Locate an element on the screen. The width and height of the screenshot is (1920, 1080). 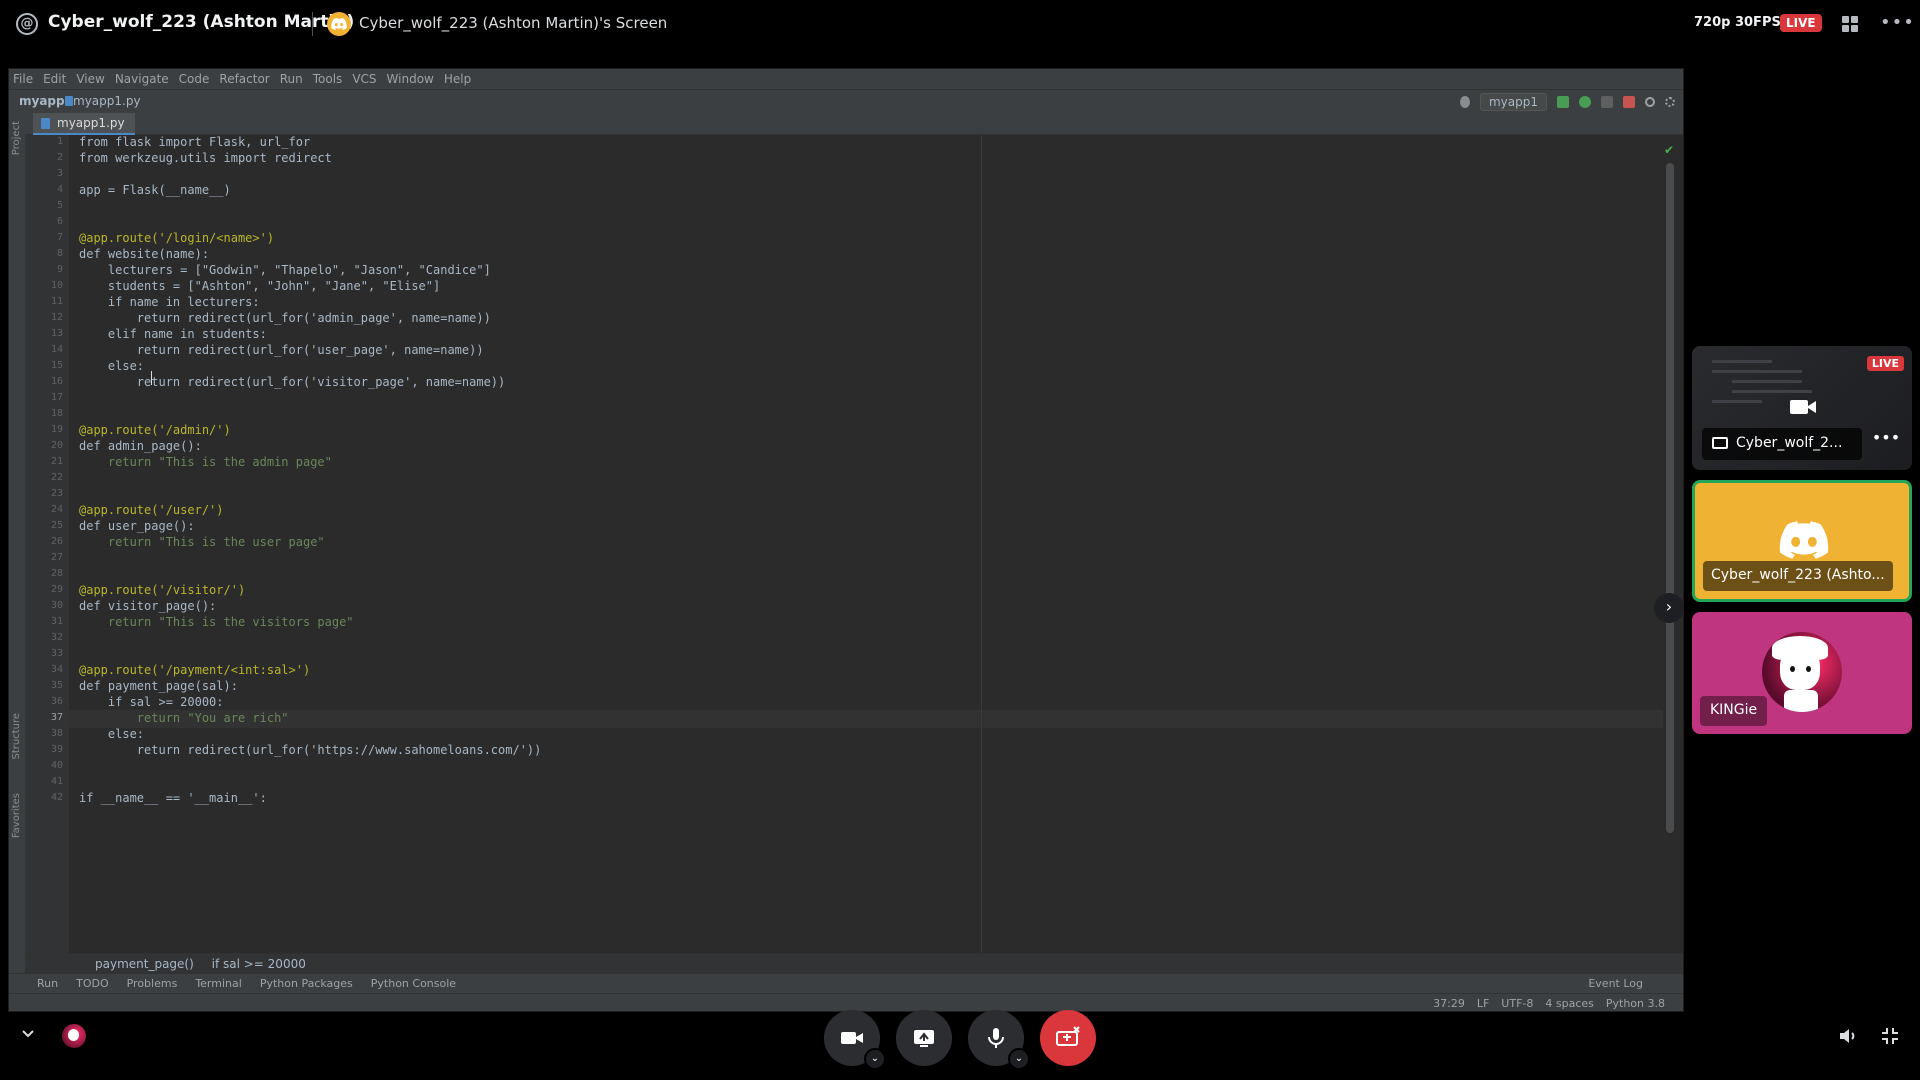
menu-window: Window is located at coordinates (410, 79).